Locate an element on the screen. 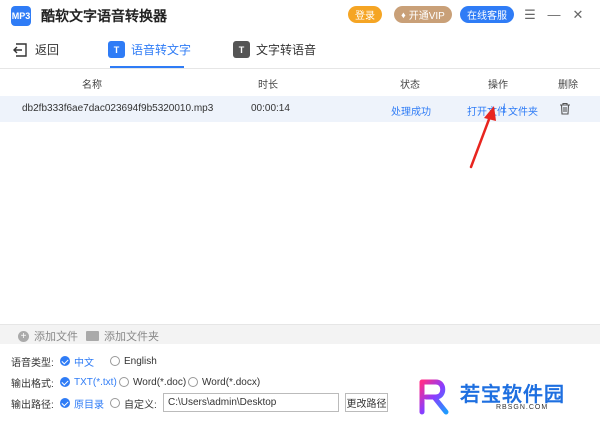 The image size is (600, 422). voice-type-label: 语音类型: is located at coordinates (32, 363).